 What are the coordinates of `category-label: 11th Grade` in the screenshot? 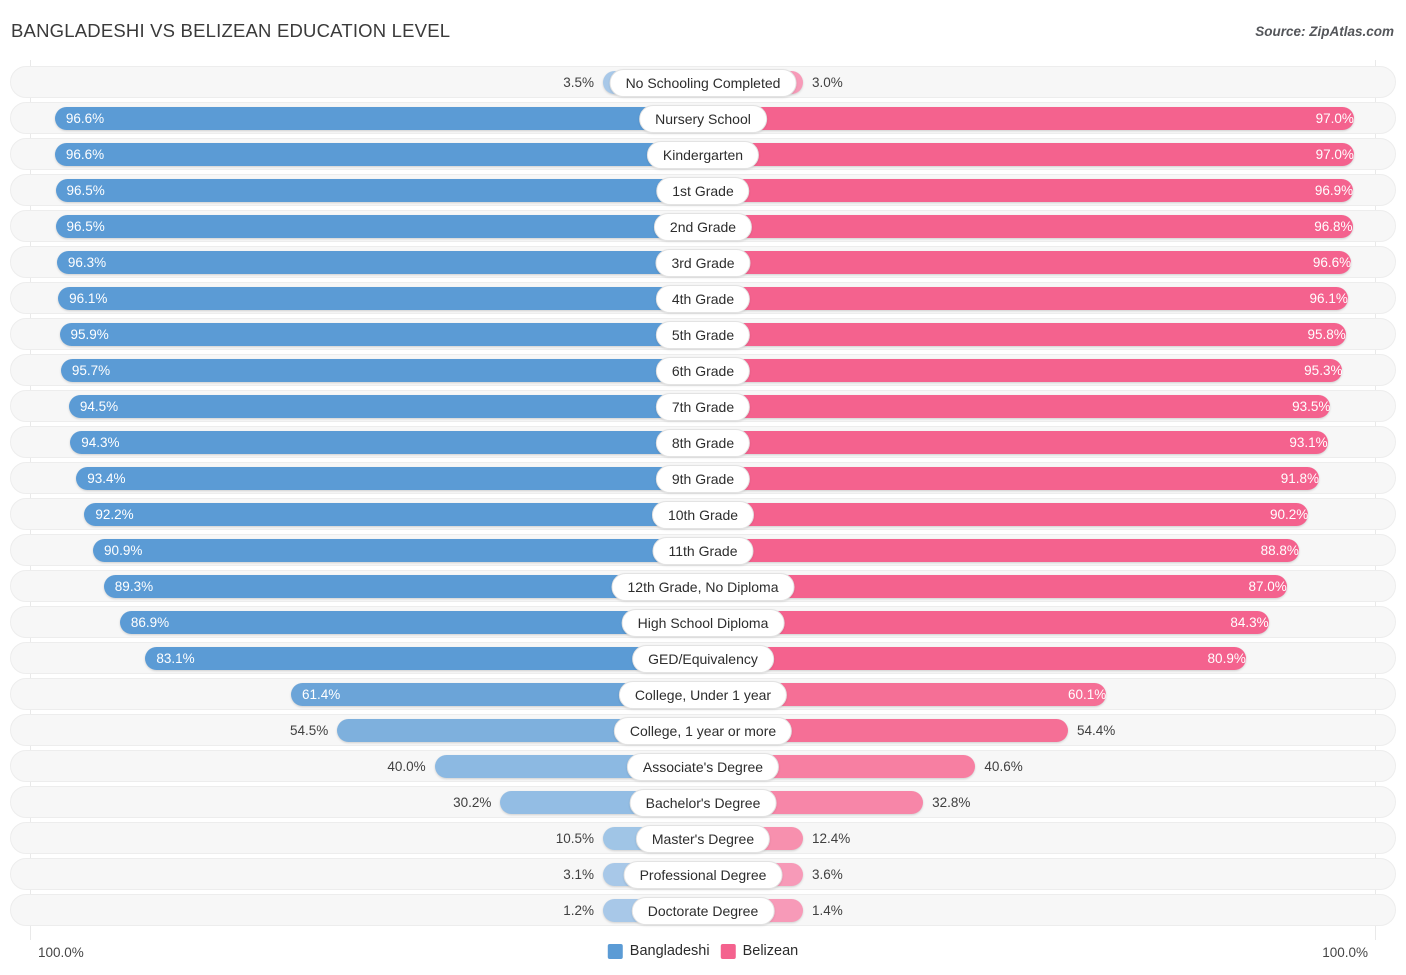 It's located at (703, 551).